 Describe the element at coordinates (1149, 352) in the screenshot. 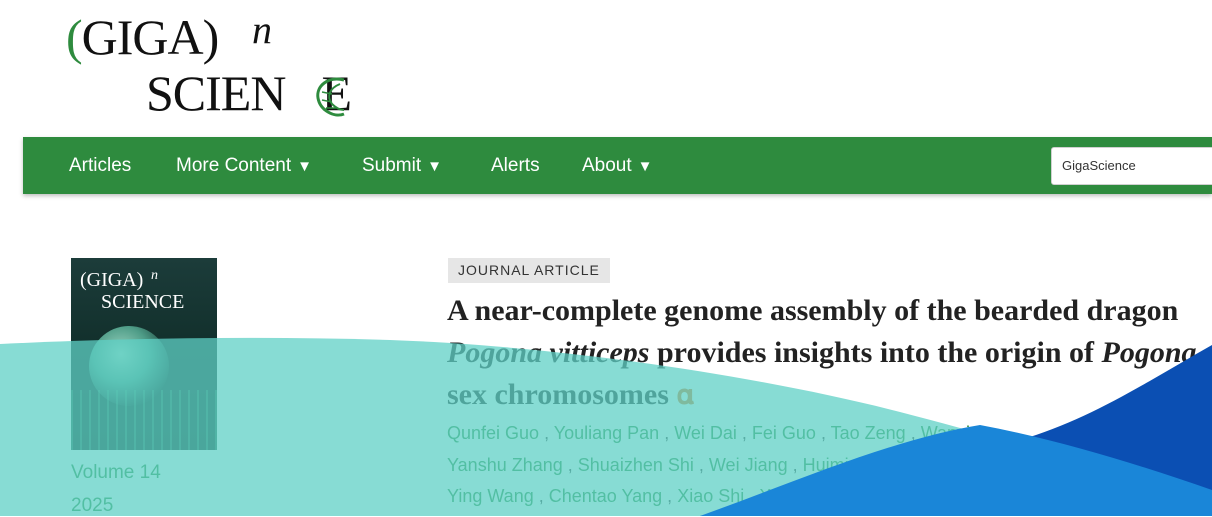

I see `title-italic-2: Pogona` at that location.